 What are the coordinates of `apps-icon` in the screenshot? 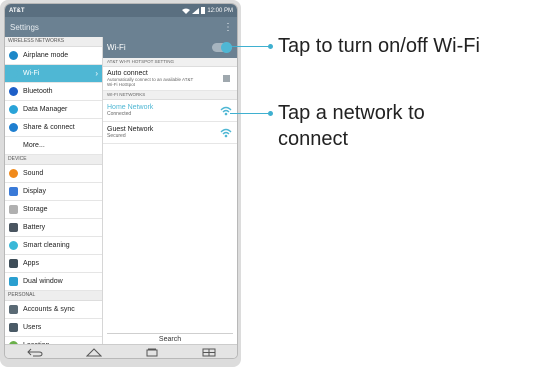 It's located at (13, 263).